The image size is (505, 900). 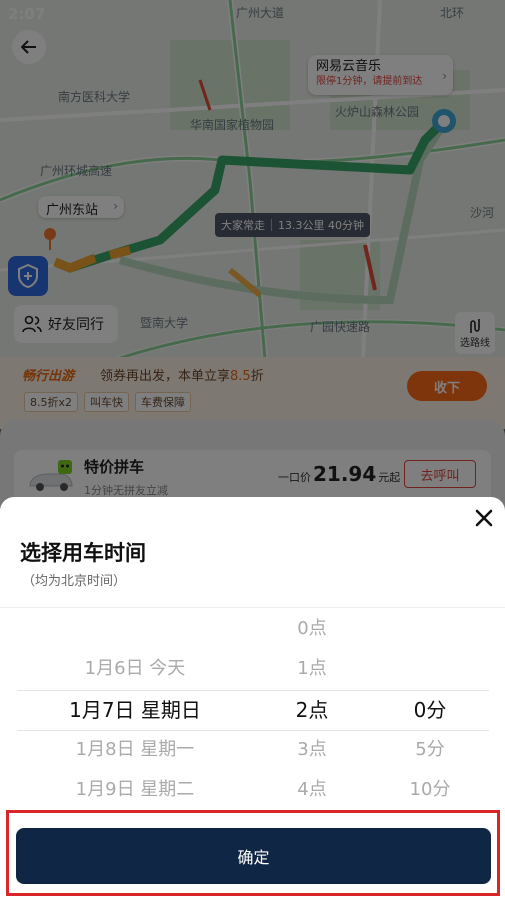 What do you see at coordinates (422, 710) in the screenshot?
I see `minute-option-selected: 0分` at bounding box center [422, 710].